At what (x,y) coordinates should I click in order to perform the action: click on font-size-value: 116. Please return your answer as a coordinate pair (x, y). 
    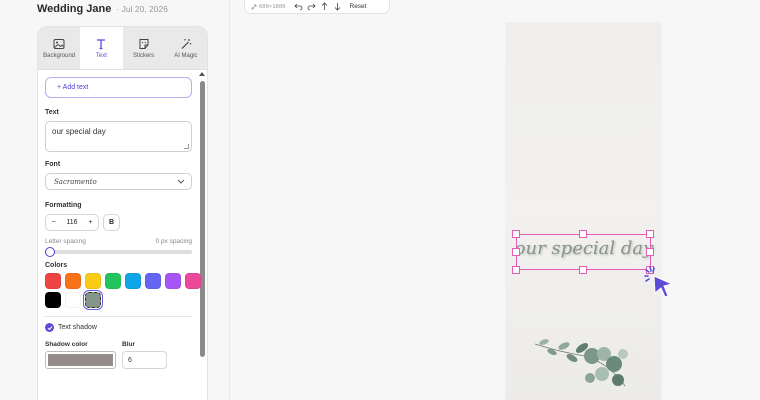
    Looking at the image, I should click on (71, 222).